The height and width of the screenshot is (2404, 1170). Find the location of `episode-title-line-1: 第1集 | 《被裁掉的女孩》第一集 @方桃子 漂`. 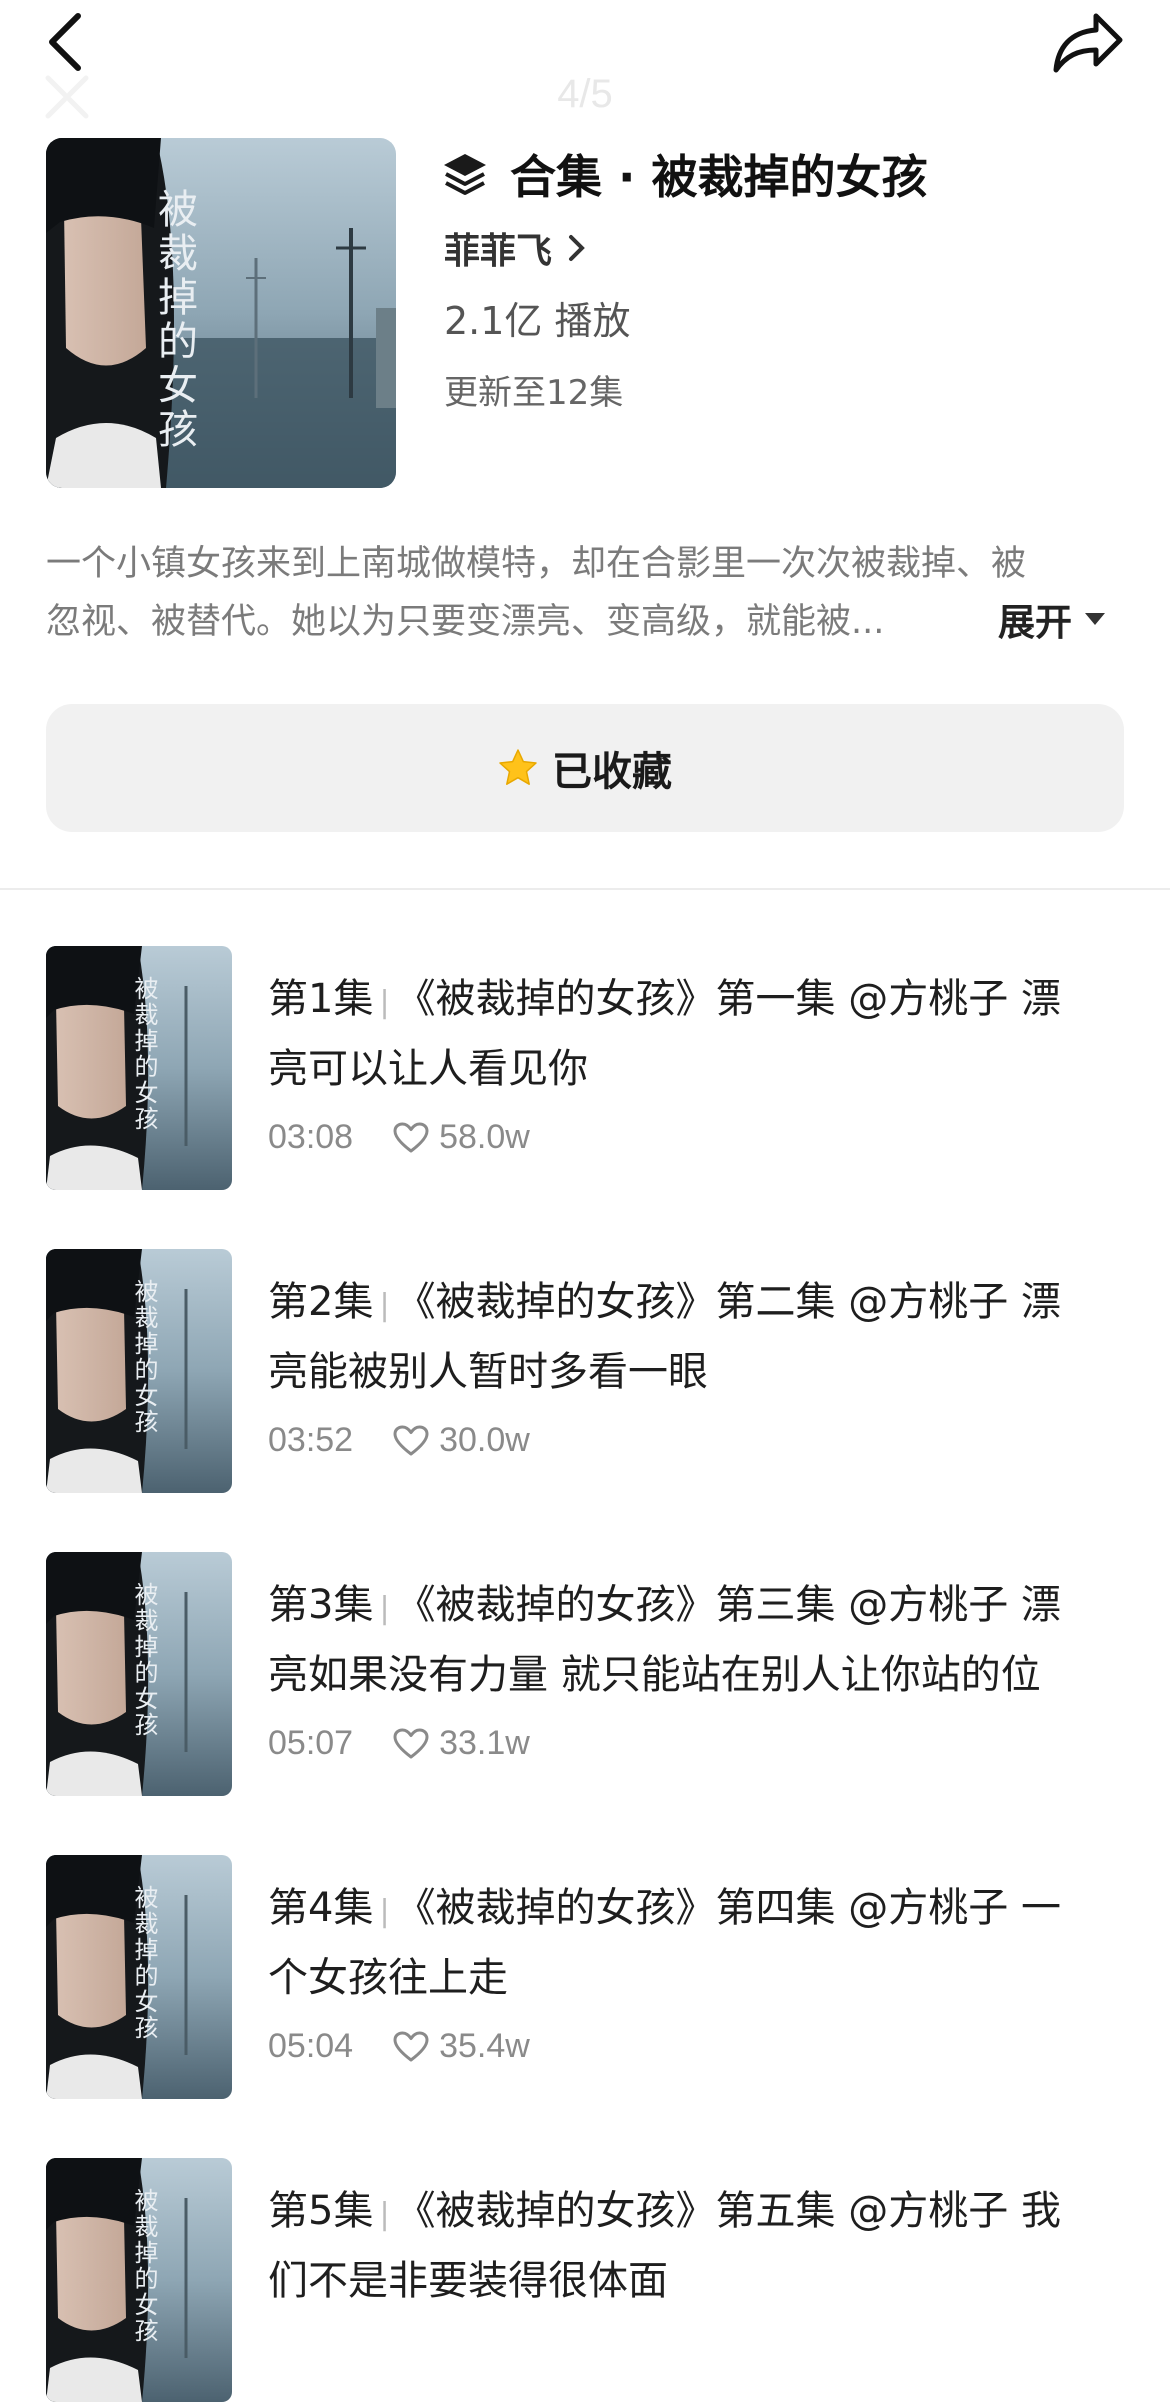

episode-title-line-1: 第1集 | 《被裁掉的女孩》第一集 @方桃子 漂 is located at coordinates (698, 1001).